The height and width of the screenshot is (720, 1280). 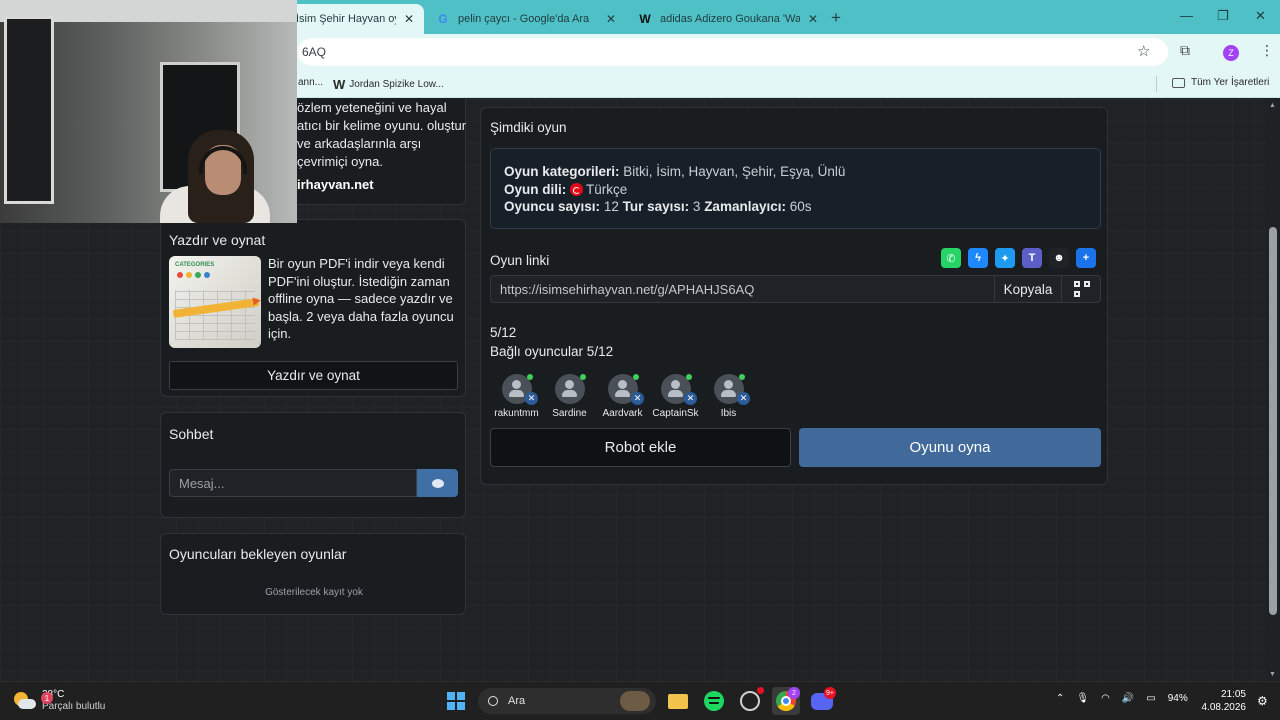 I want to click on new-tab-button: +, so click(x=836, y=18).